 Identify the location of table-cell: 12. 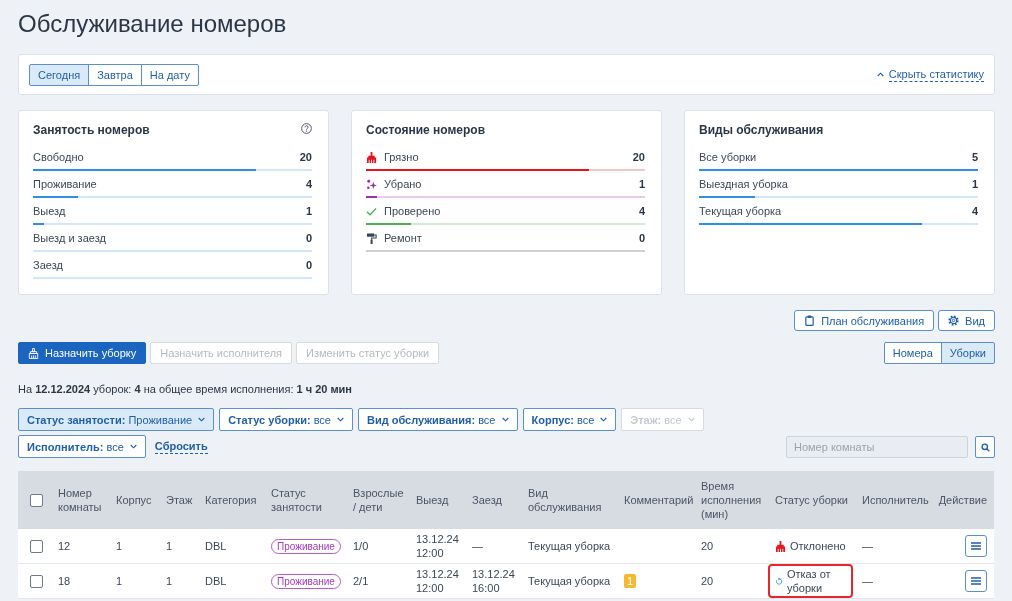
(64, 546).